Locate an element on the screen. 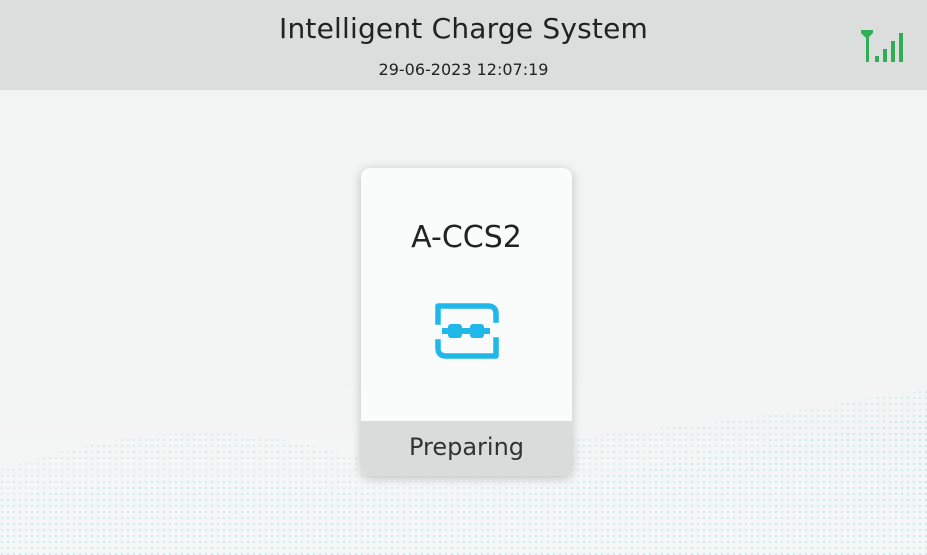  signal-strength-icon is located at coordinates (882, 46).